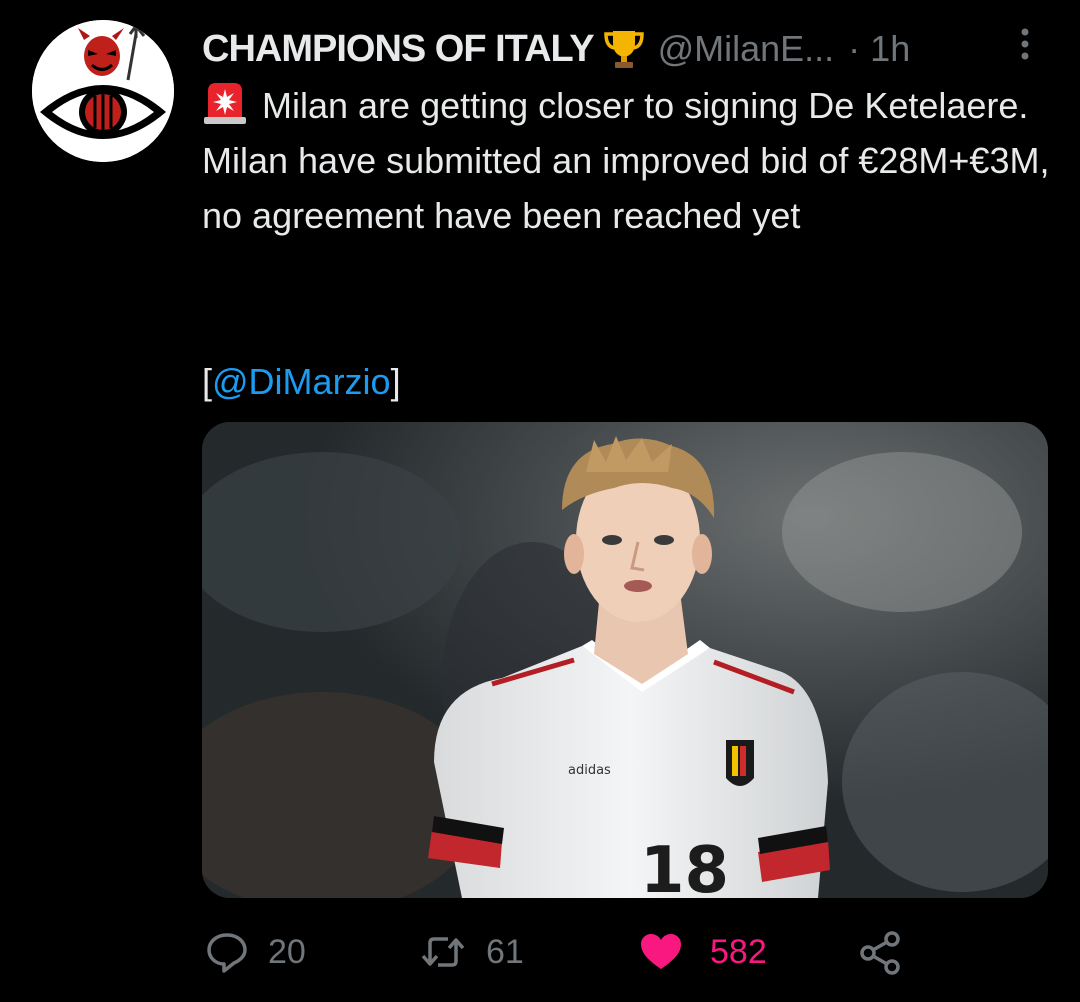 The image size is (1080, 1002). I want to click on reply-icon, so click(227, 952).